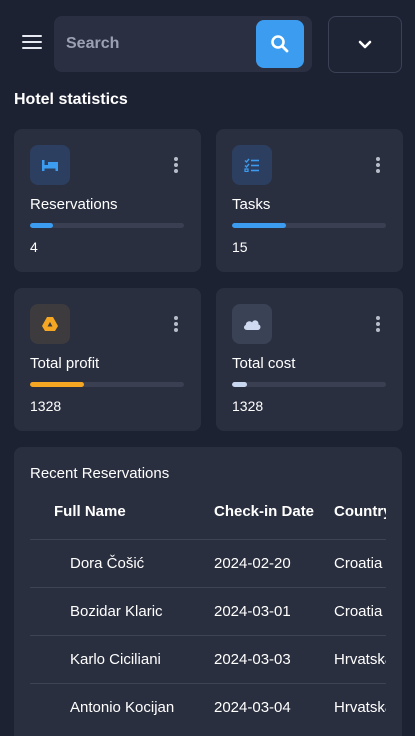 This screenshot has width=415, height=736. Describe the element at coordinates (107, 359) in the screenshot. I see `stat-card-total-profit: Total profit 1328` at that location.